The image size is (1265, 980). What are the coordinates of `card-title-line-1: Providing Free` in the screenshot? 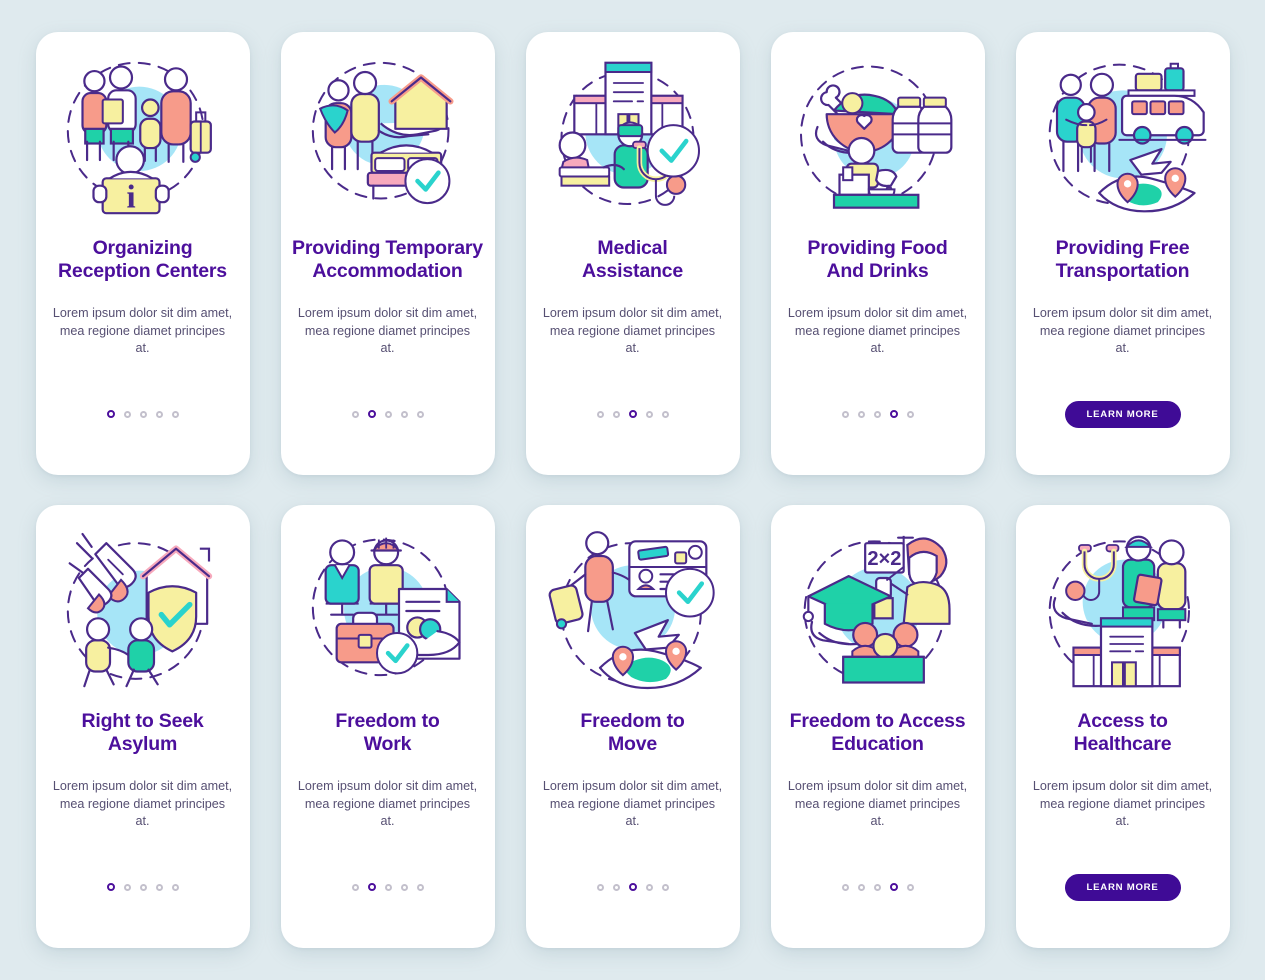 It's located at (1122, 248).